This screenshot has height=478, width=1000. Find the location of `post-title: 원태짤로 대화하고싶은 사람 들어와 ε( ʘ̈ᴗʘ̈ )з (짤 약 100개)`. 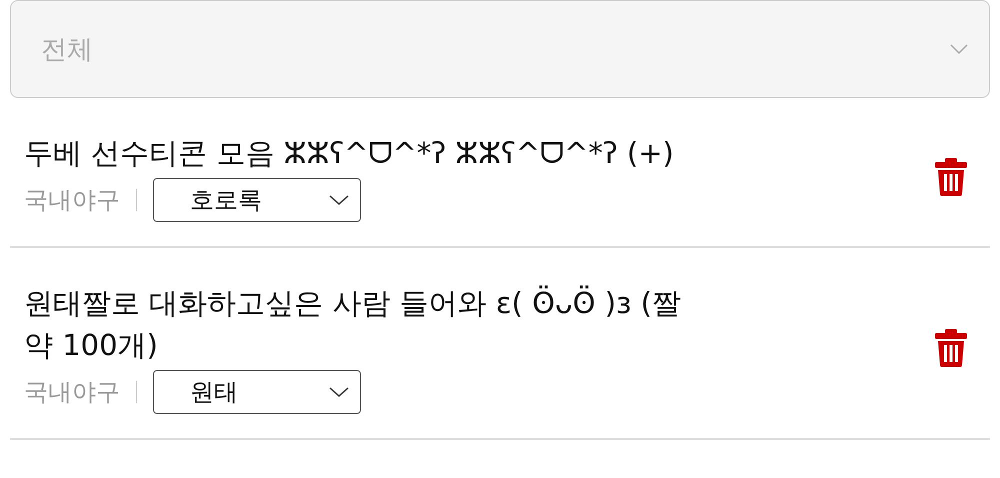

post-title: 원태짤로 대화하고싶은 사람 들어와 ε( ʘ̈ᴗʘ̈ )з (짤 약 100개) is located at coordinates (369, 324).